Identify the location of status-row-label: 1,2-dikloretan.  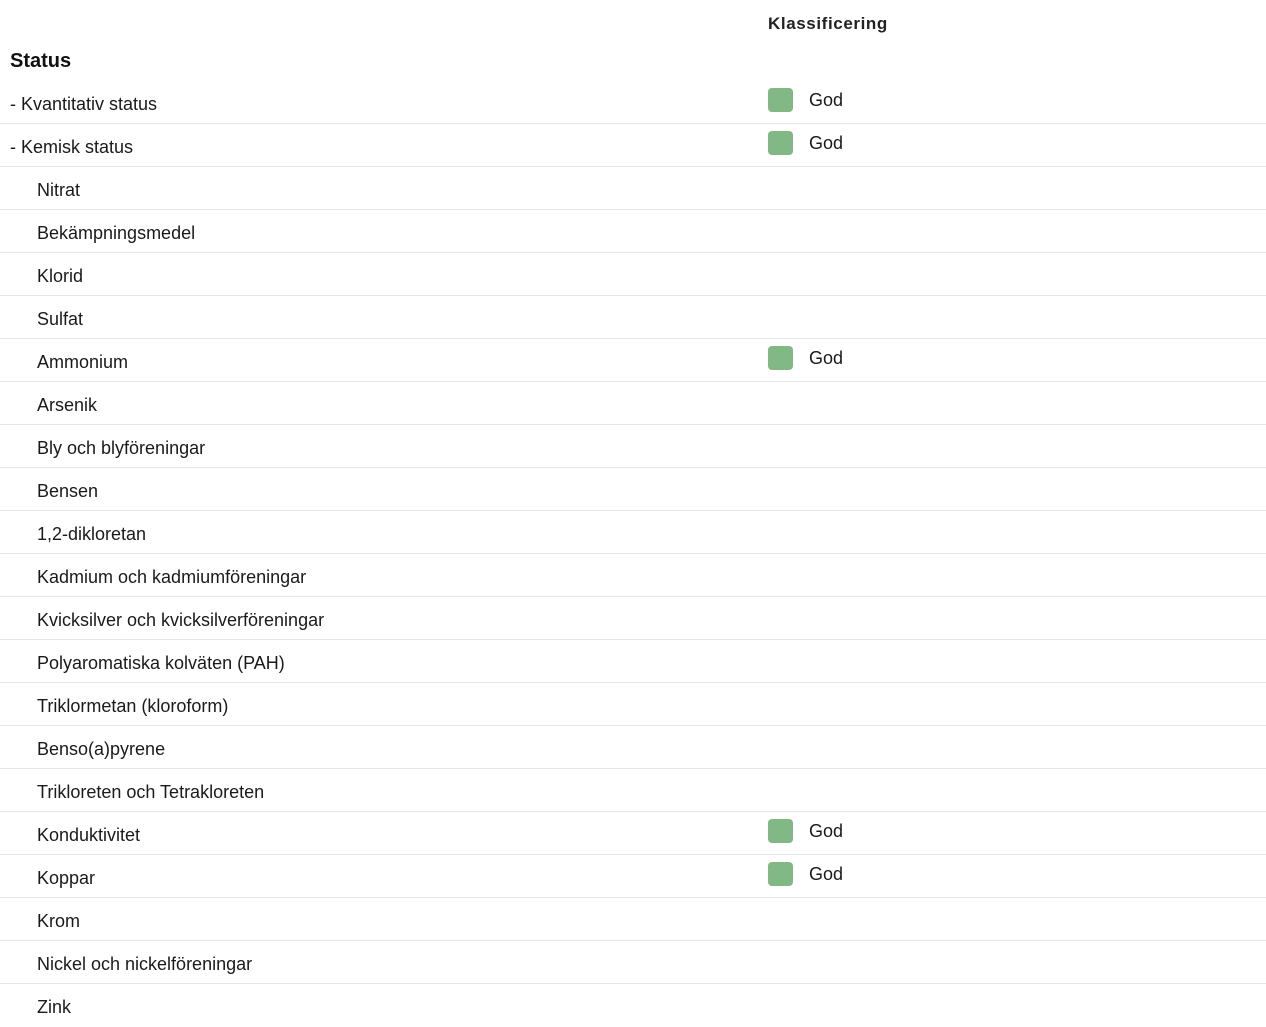
(92, 534).